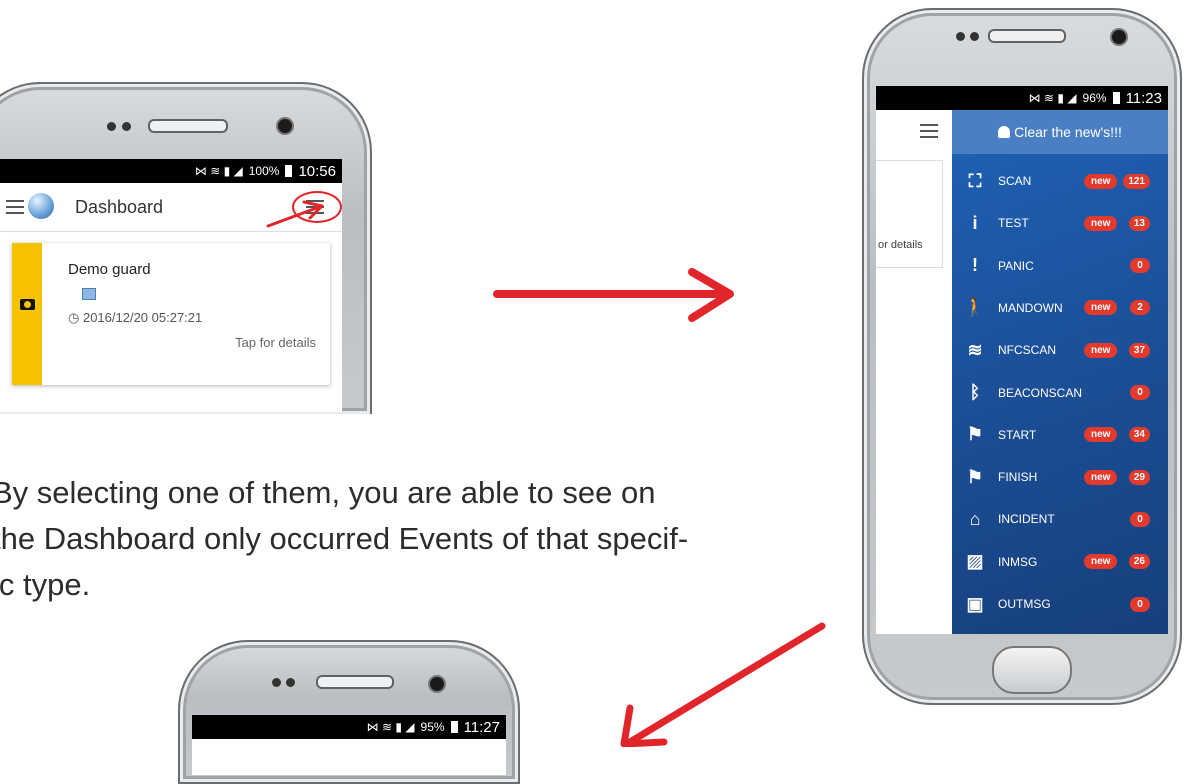 Image resolution: width=1194 pixels, height=784 pixels. Describe the element at coordinates (45, 584) in the screenshot. I see `caption-line: ic type.` at that location.